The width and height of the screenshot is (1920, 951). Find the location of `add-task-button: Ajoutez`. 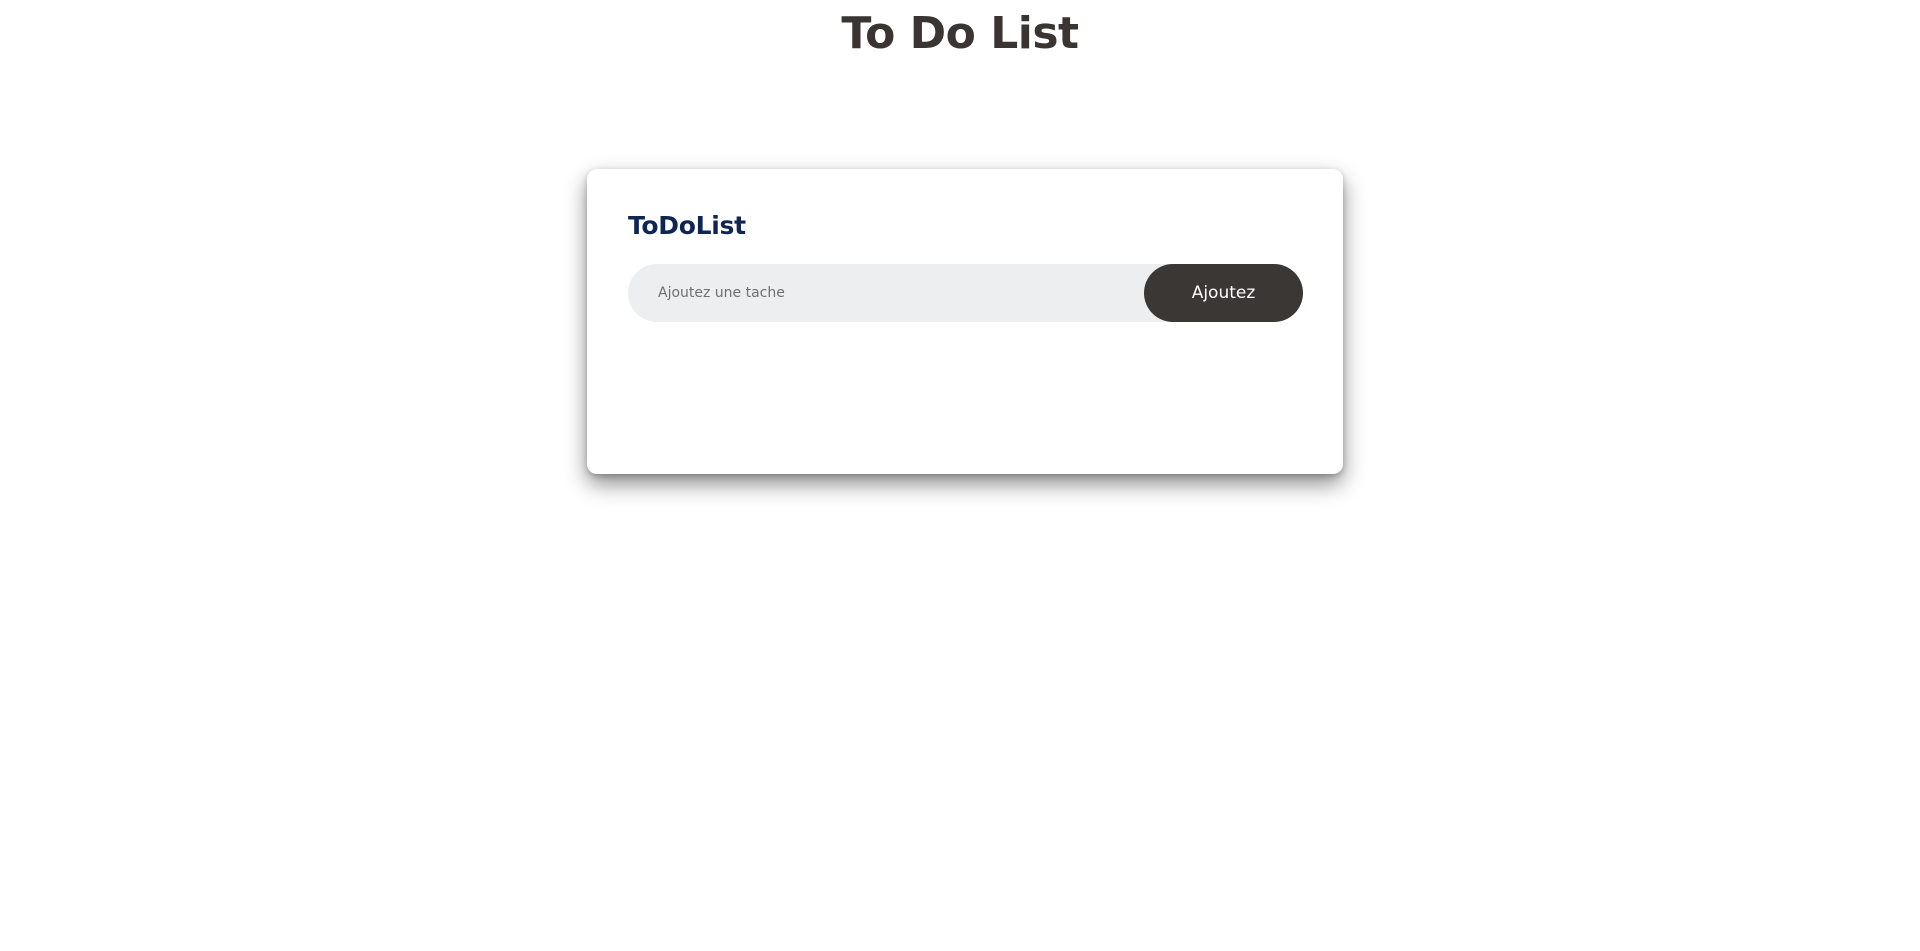

add-task-button: Ajoutez is located at coordinates (1223, 293).